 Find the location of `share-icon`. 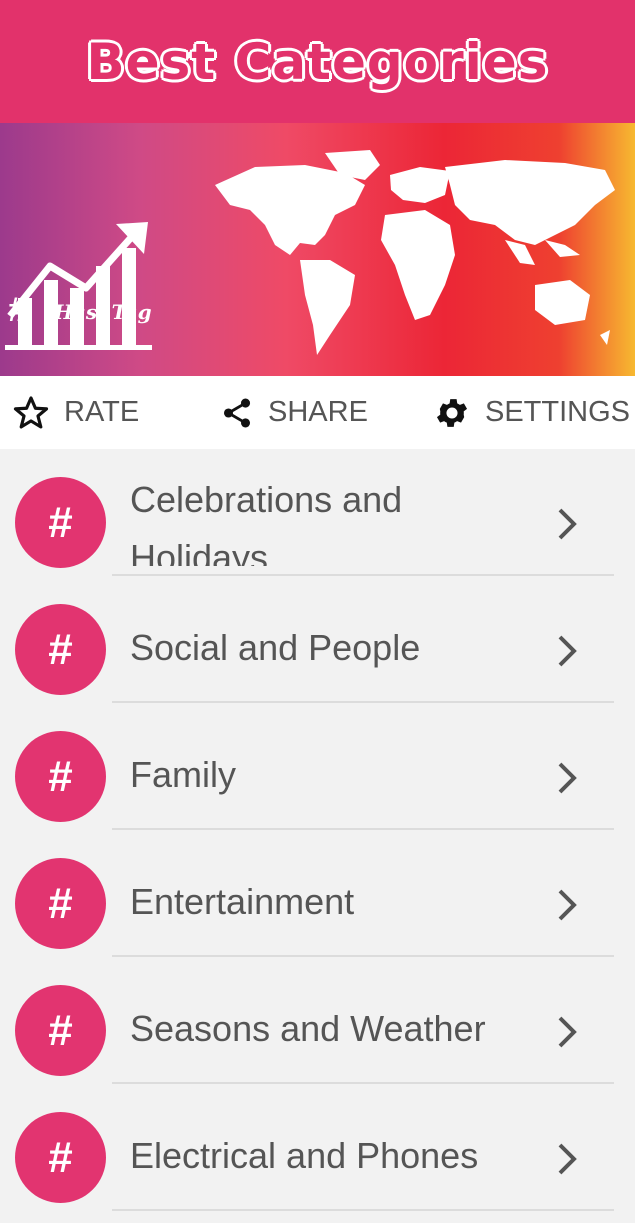

share-icon is located at coordinates (237, 412).